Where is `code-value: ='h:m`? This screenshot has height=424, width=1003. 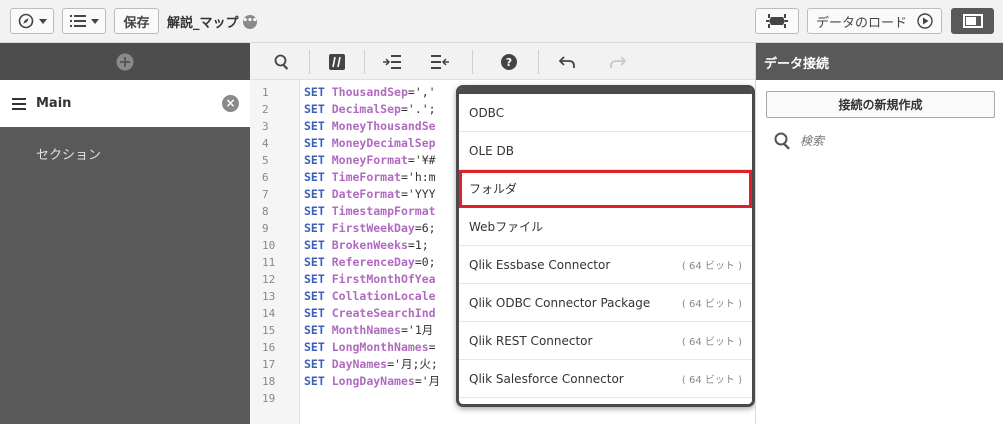
code-value: ='h:m is located at coordinates (418, 177).